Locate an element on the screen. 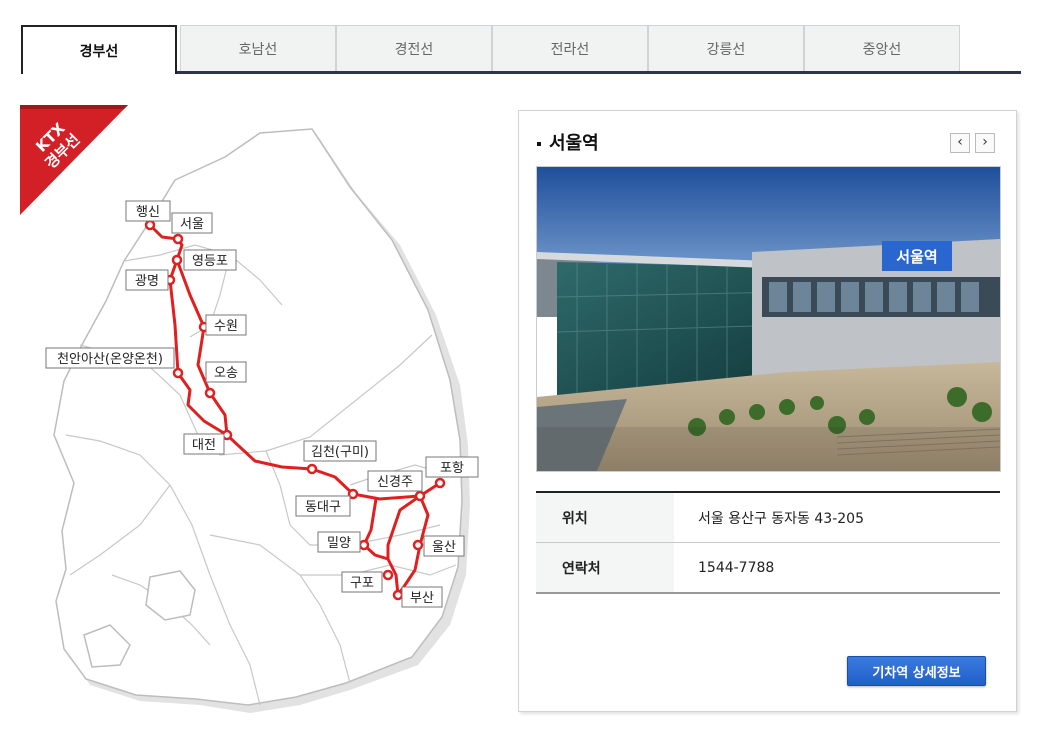 Image resolution: width=1048 pixels, height=739 pixels. station-dot-yeongdeungpo is located at coordinates (177, 260).